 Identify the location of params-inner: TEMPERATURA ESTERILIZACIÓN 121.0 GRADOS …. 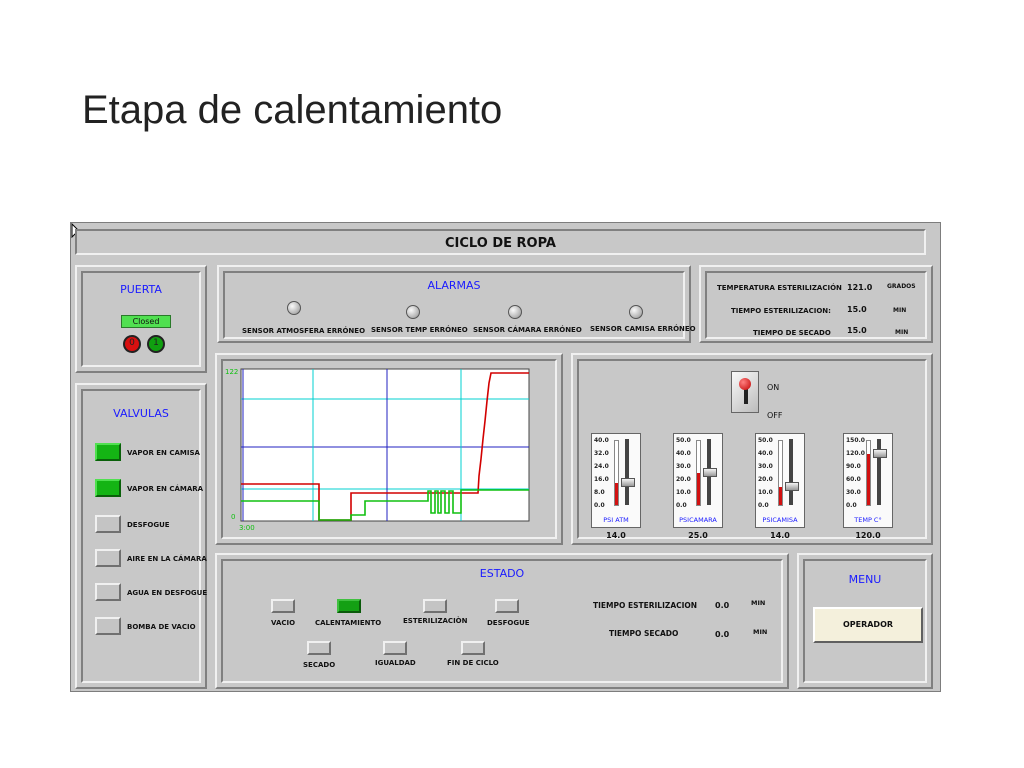
(816, 305).